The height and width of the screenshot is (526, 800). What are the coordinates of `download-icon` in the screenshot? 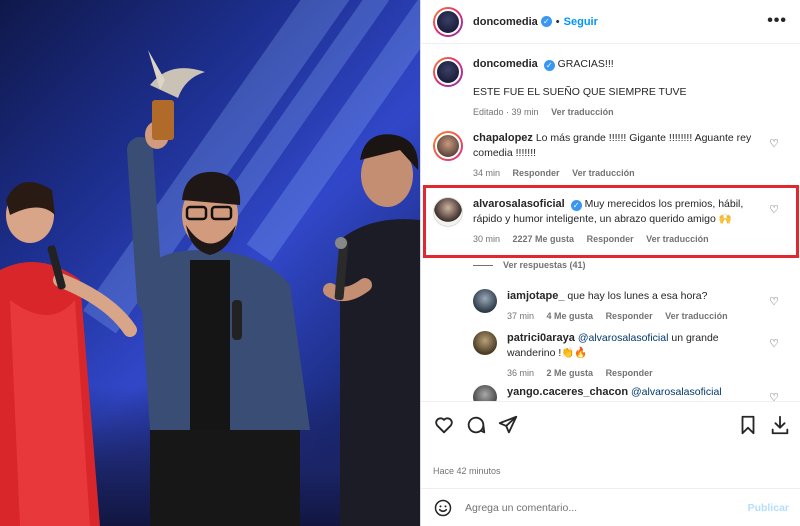 It's located at (780, 425).